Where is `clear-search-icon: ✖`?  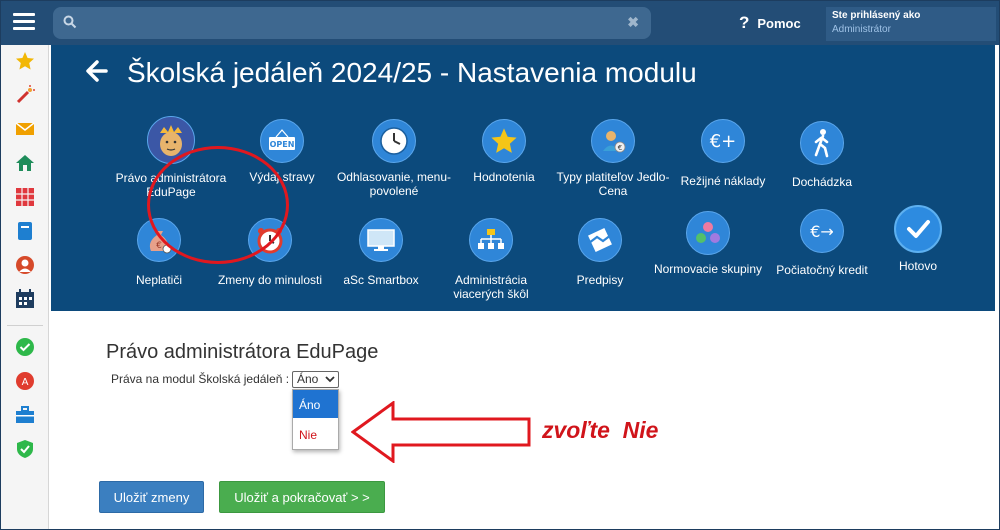 clear-search-icon: ✖ is located at coordinates (633, 22).